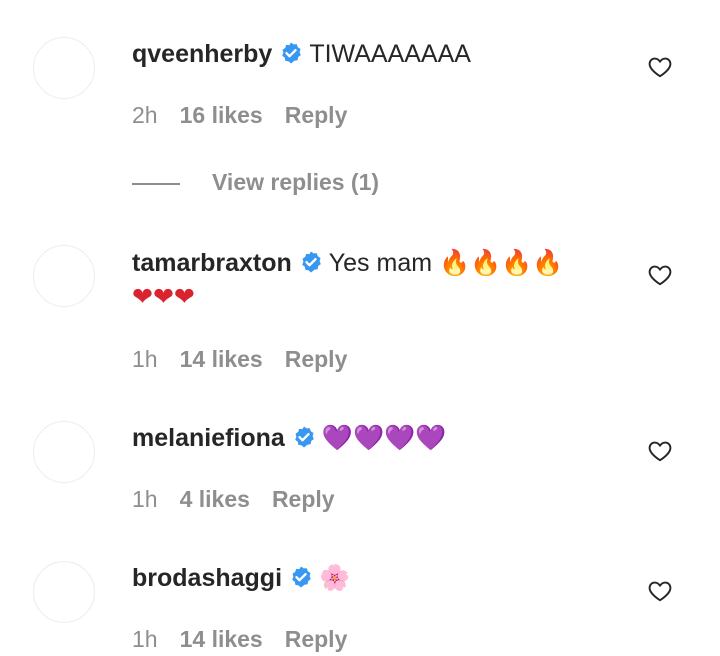 Image resolution: width=720 pixels, height=656 pixels. I want to click on username: qveenherby, so click(202, 54).